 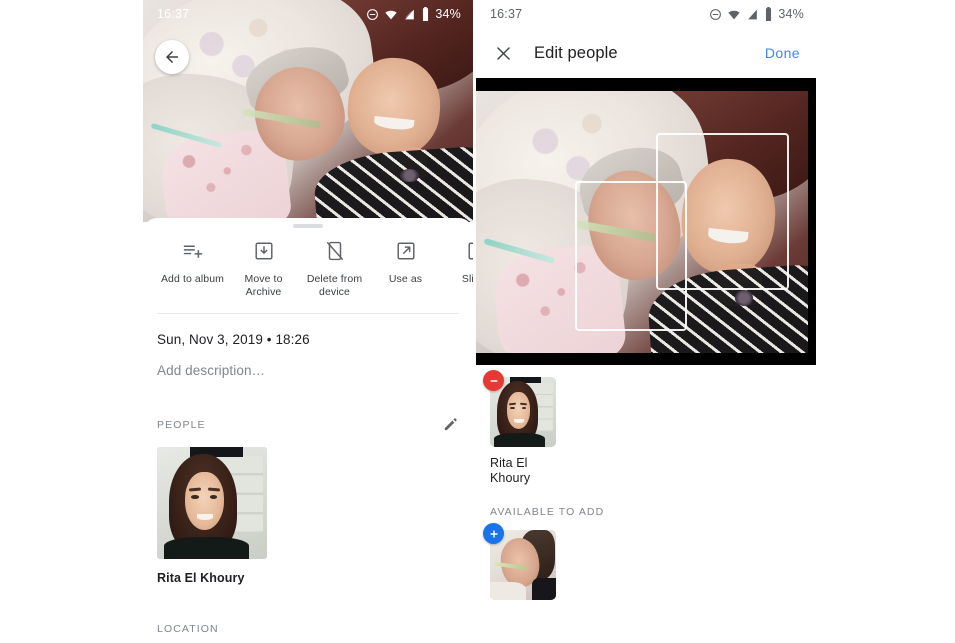 What do you see at coordinates (263, 285) in the screenshot?
I see `action-label: Move to Archive` at bounding box center [263, 285].